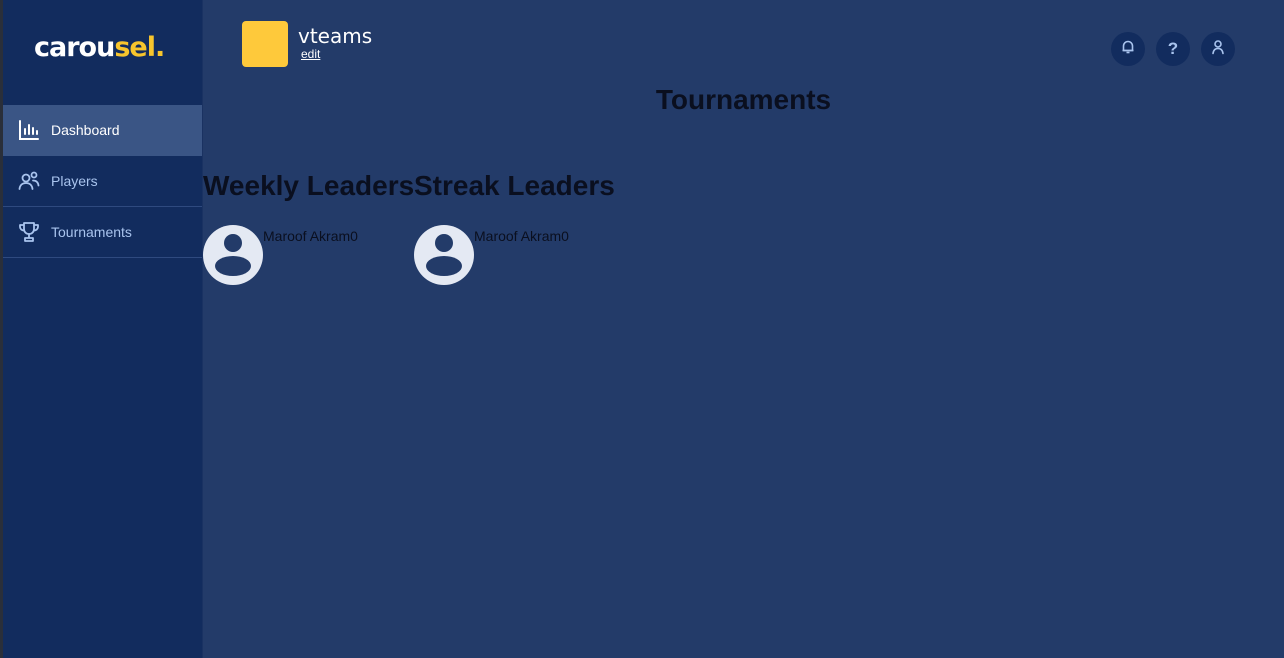  What do you see at coordinates (91, 232) in the screenshot?
I see `sidebar-item-label: Tournaments` at bounding box center [91, 232].